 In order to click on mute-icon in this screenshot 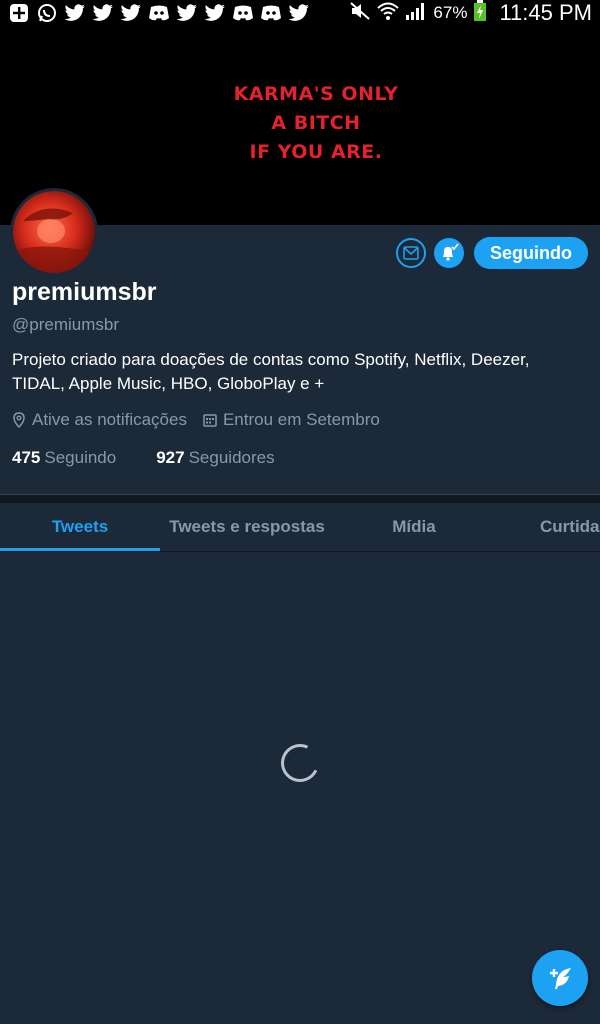, I will do `click(360, 13)`.